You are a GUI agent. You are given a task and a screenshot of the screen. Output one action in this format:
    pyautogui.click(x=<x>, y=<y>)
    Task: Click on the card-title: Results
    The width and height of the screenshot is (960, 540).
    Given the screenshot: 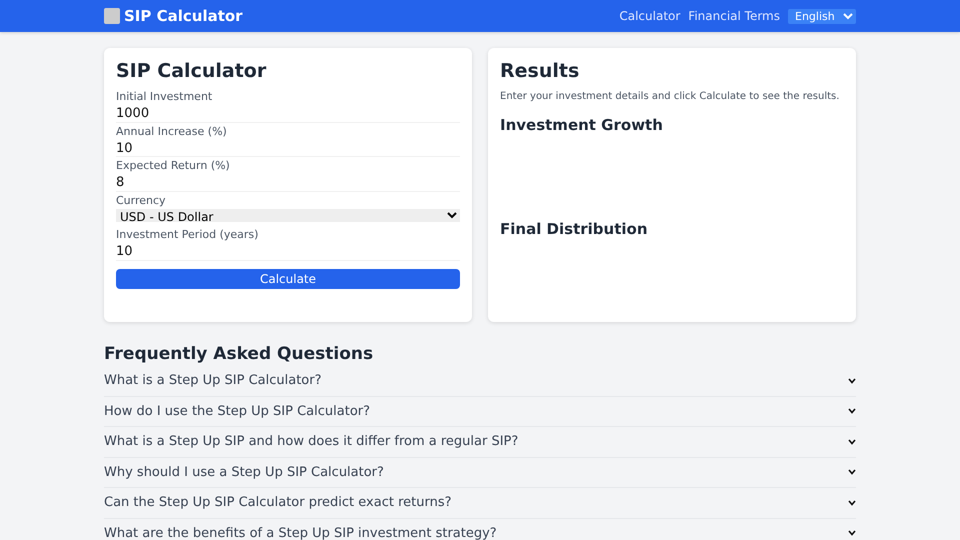 What is the action you would take?
    pyautogui.click(x=540, y=71)
    